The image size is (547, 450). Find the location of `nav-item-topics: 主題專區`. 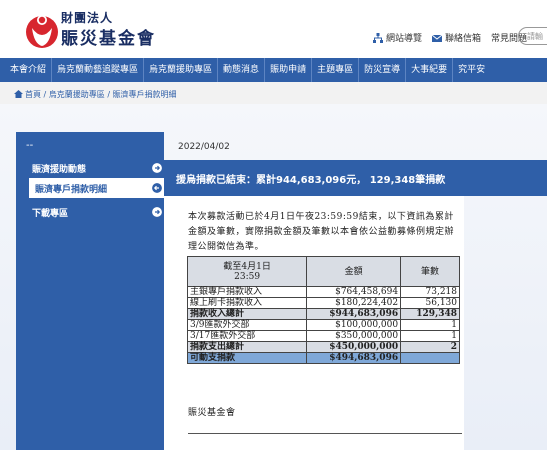

nav-item-topics: 主題專區 is located at coordinates (336, 70).